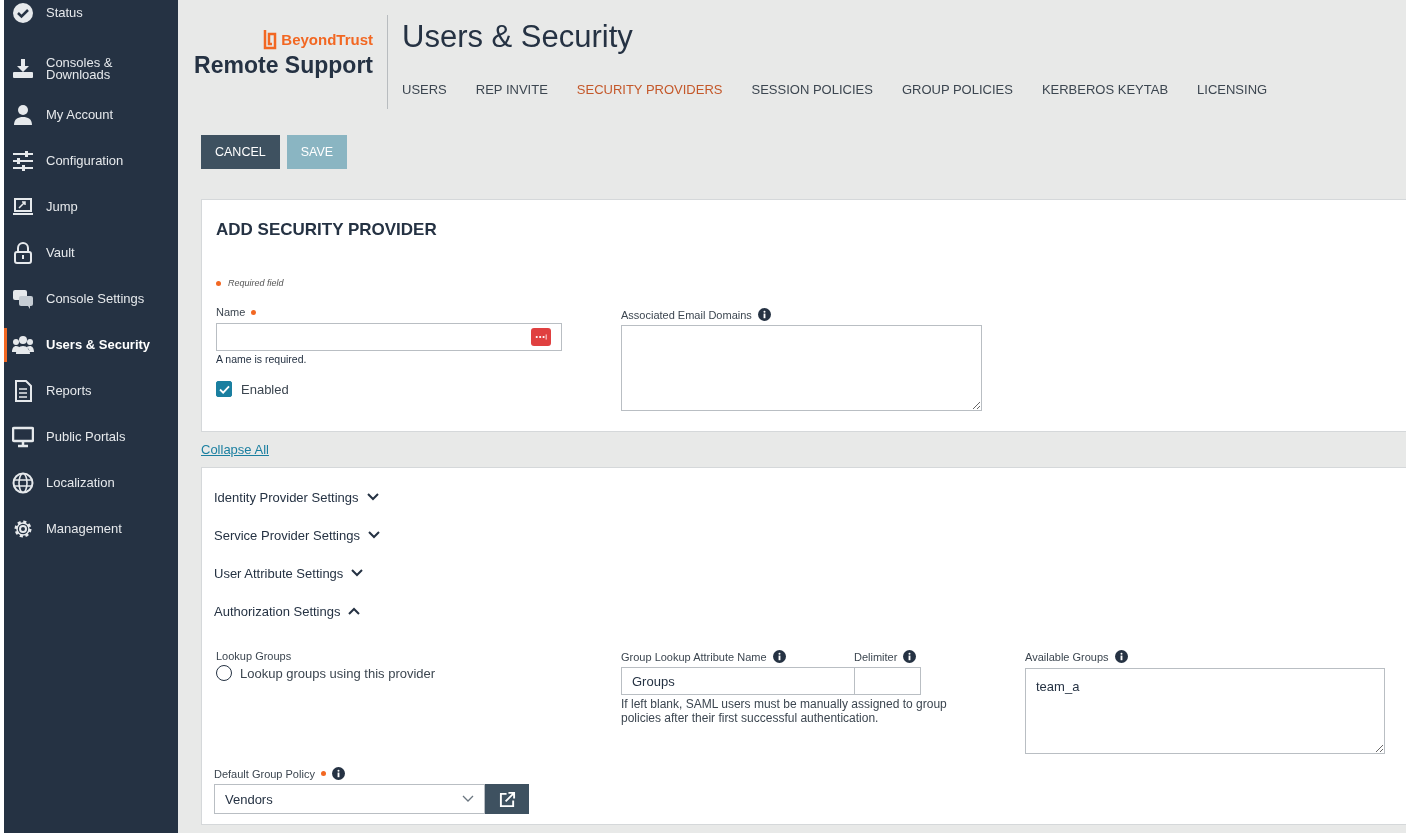  I want to click on gear-icon, so click(23, 529).